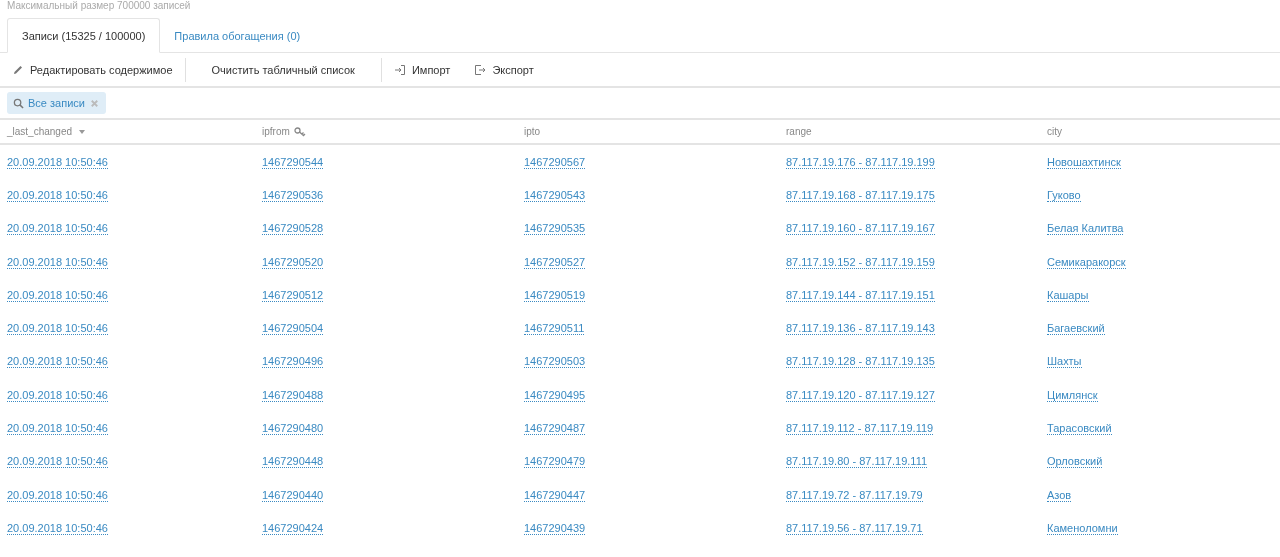 The width and height of the screenshot is (1280, 557). Describe the element at coordinates (1054, 131) in the screenshot. I see `column-header: city` at that location.